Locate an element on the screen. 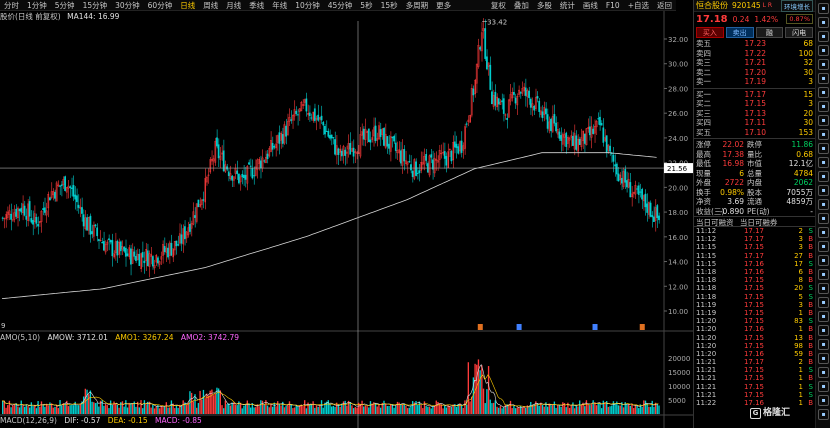 This screenshot has height=428, width=830. trade-icon: ▪ is located at coordinates (823, 232).